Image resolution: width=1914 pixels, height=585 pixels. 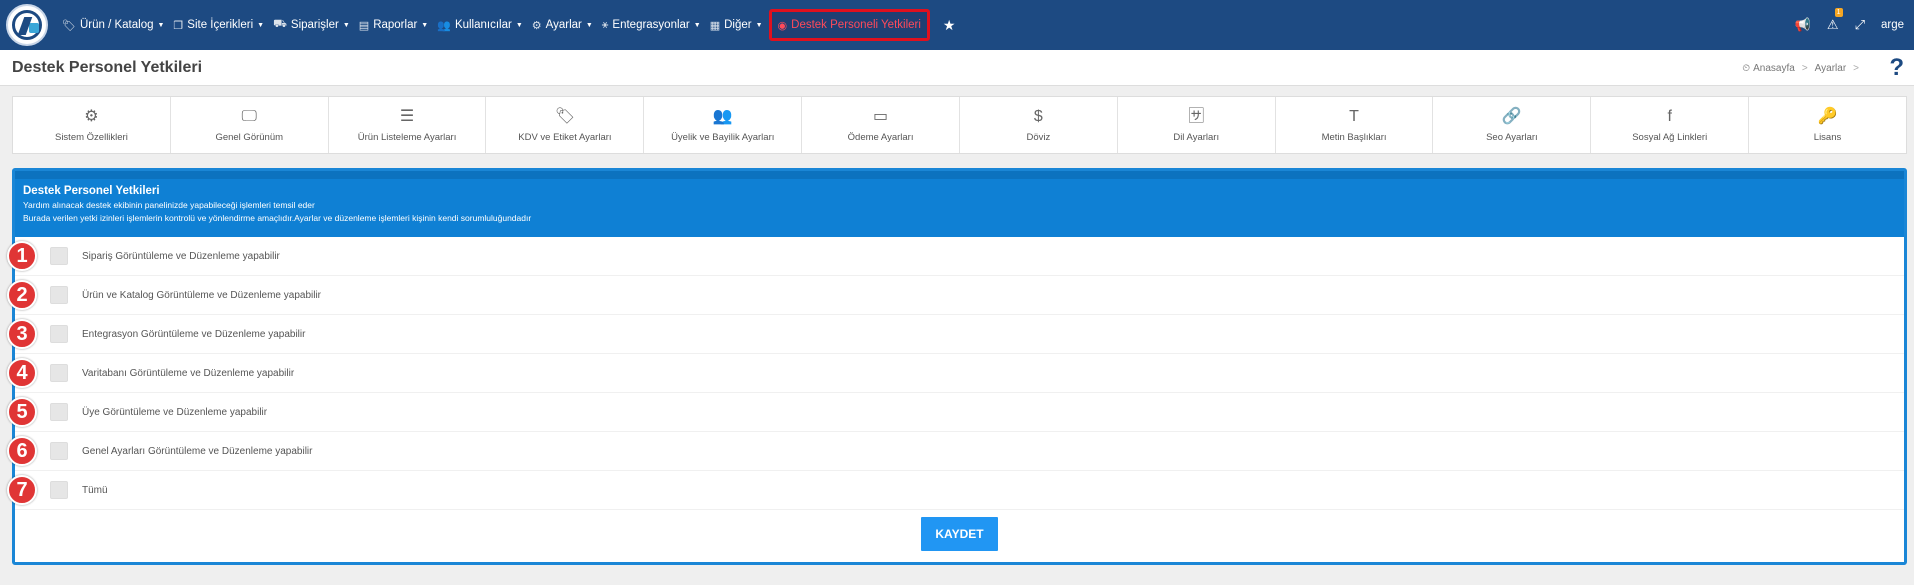 I want to click on step-number-badge: 7, so click(x=22, y=490).